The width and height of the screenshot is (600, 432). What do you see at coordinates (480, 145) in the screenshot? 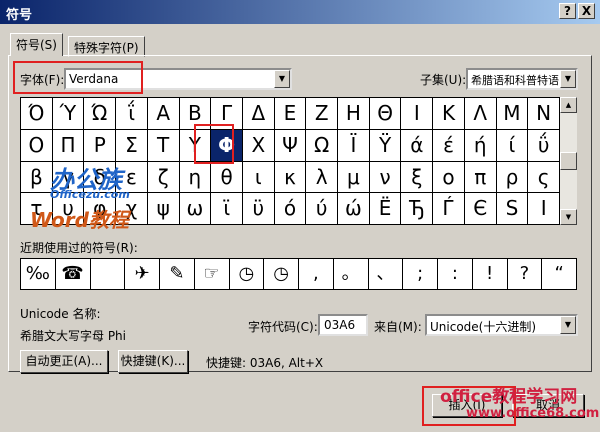
I see `symbol-cell: ή` at bounding box center [480, 145].